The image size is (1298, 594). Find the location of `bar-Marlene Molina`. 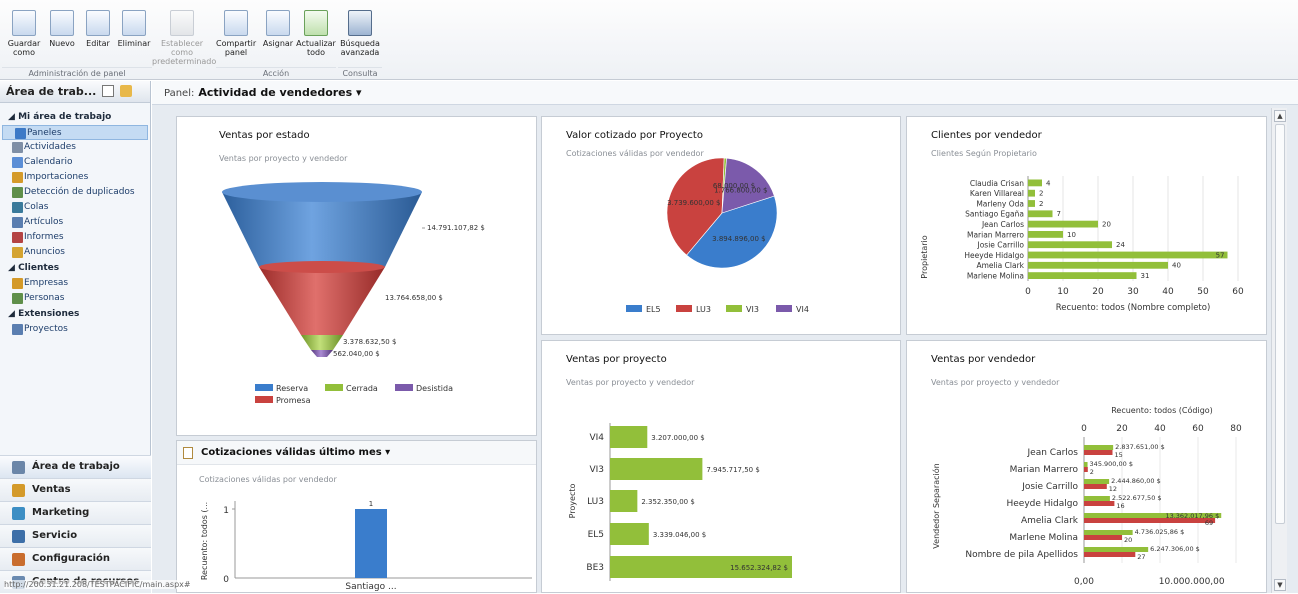

bar-Marlene Molina is located at coordinates (1082, 275).